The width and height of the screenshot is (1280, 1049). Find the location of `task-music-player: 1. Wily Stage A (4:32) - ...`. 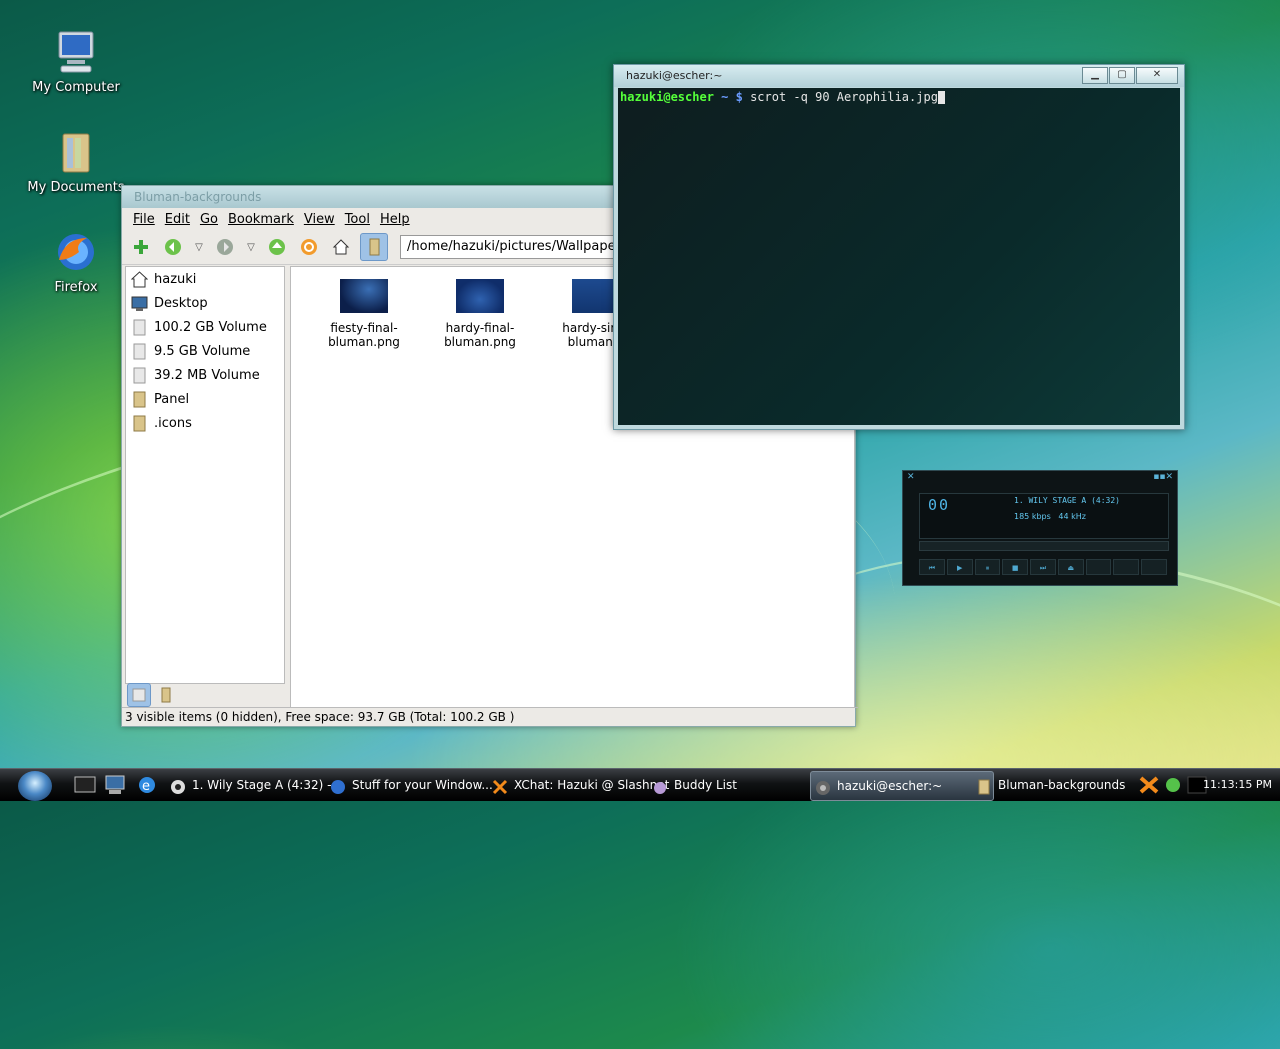

task-music-player: 1. Wily Stage A (4:32) - ... is located at coordinates (254, 785).